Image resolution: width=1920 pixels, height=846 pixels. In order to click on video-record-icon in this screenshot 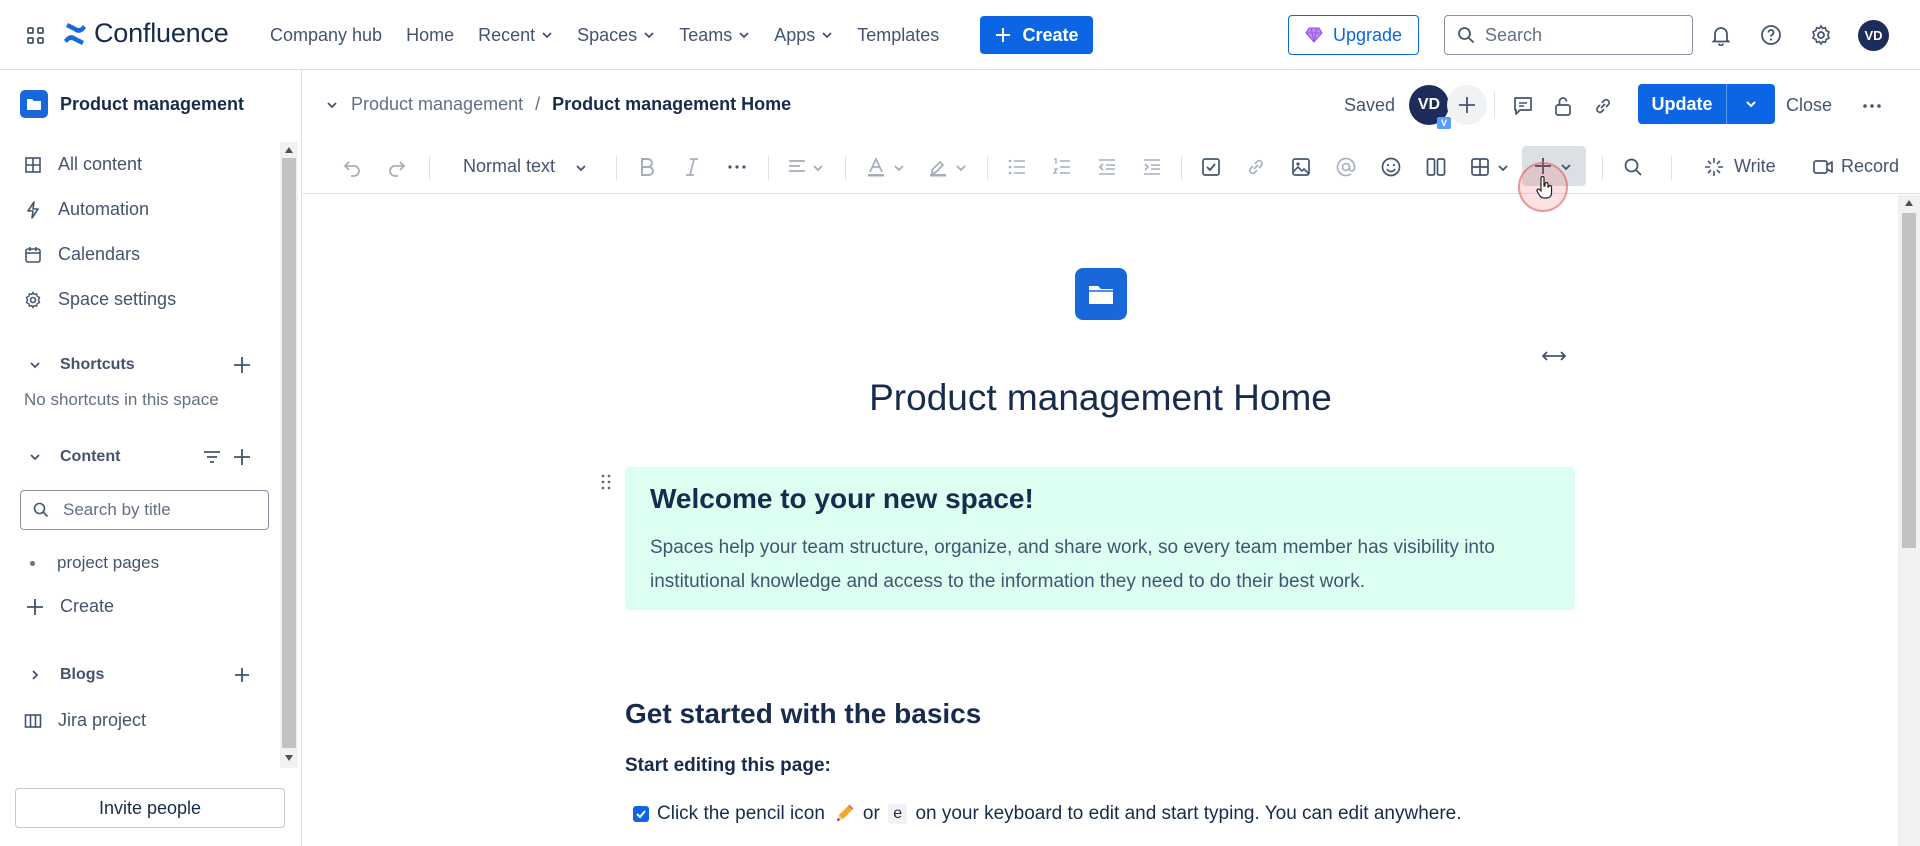, I will do `click(1823, 167)`.